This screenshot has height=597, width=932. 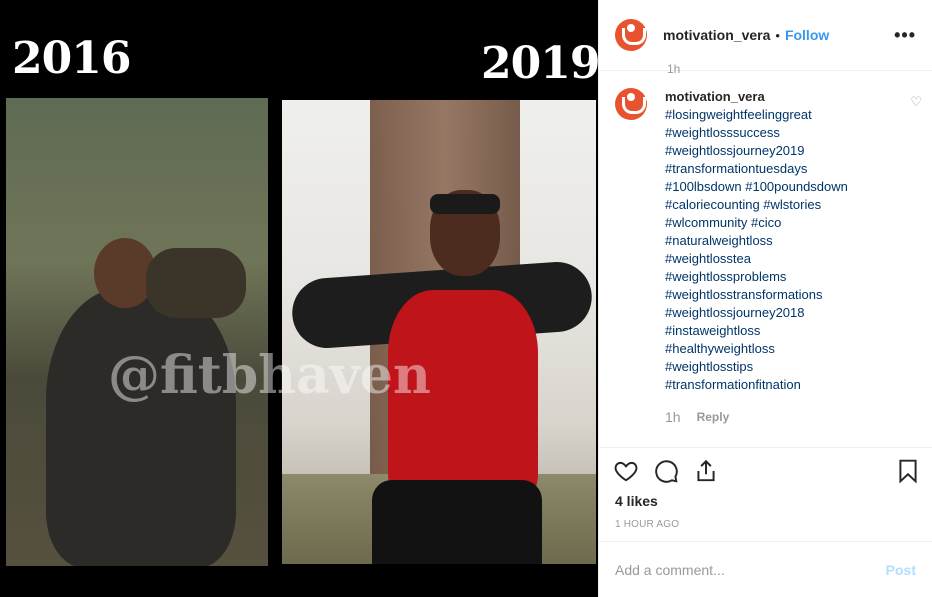 What do you see at coordinates (765, 472) in the screenshot?
I see `action-bar` at bounding box center [765, 472].